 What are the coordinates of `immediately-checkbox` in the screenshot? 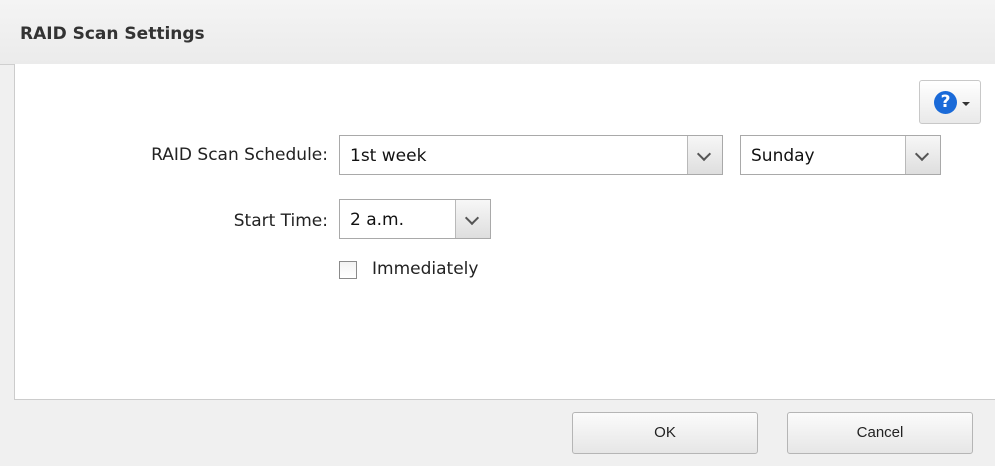 It's located at (348, 270).